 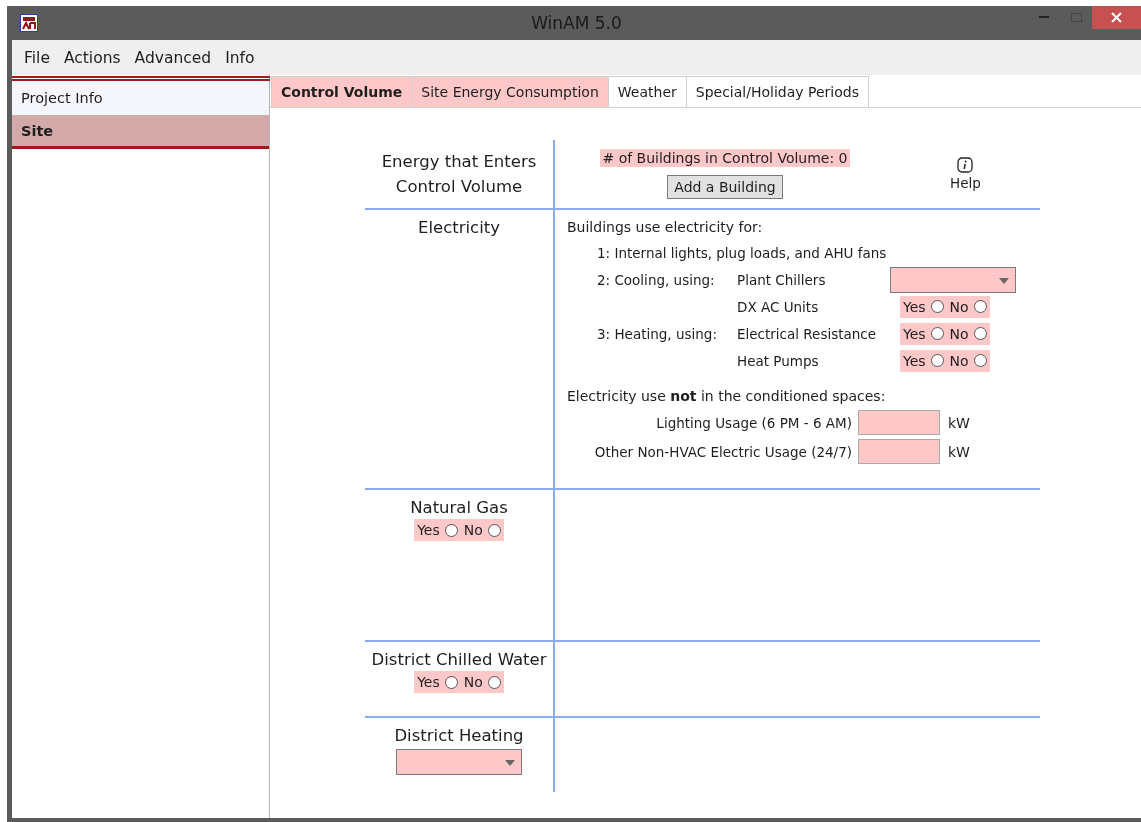 I want to click on category-label: 2: Cooling, using:, so click(x=656, y=279).